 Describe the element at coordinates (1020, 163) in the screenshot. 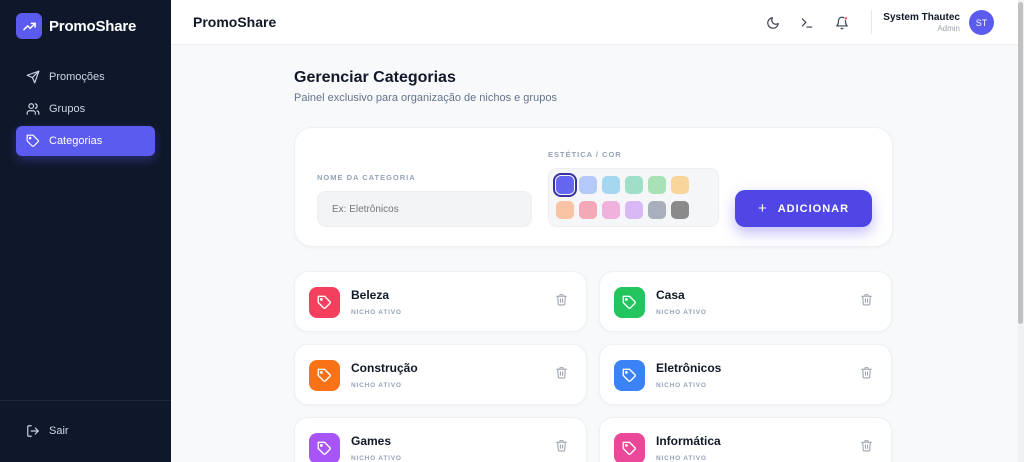

I see `scrollbar-thumb` at that location.